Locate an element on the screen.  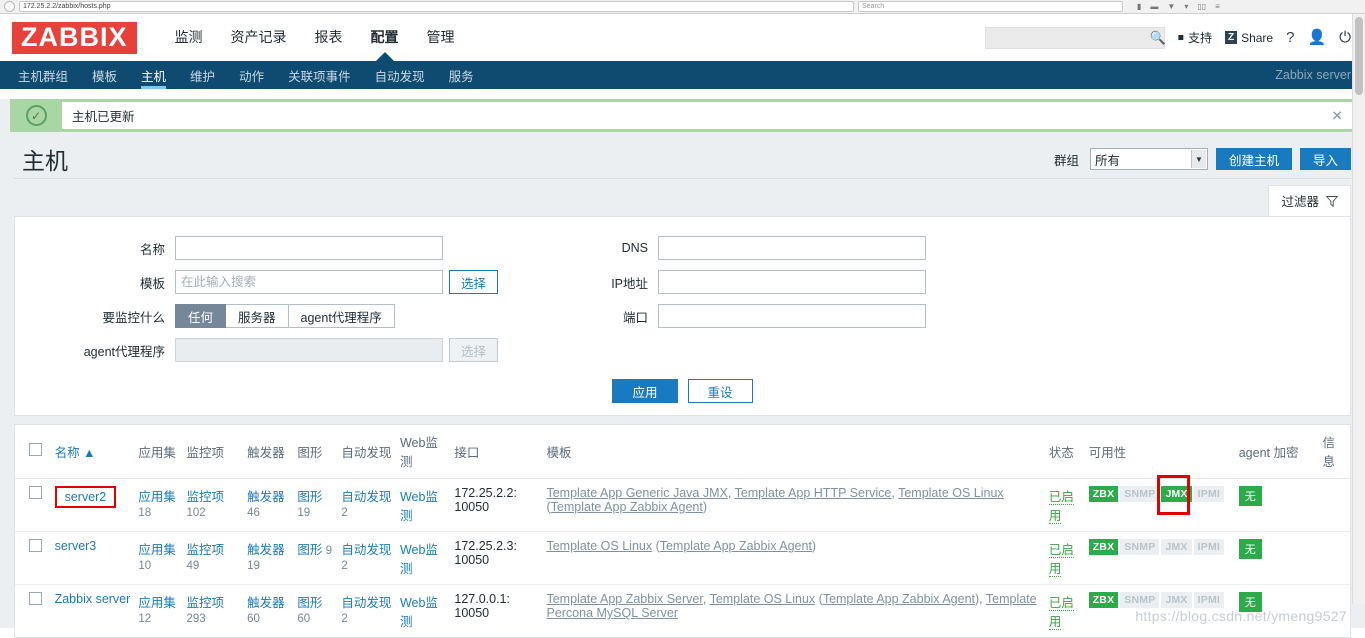
pocket-icon: ▬ is located at coordinates (1154, 6).